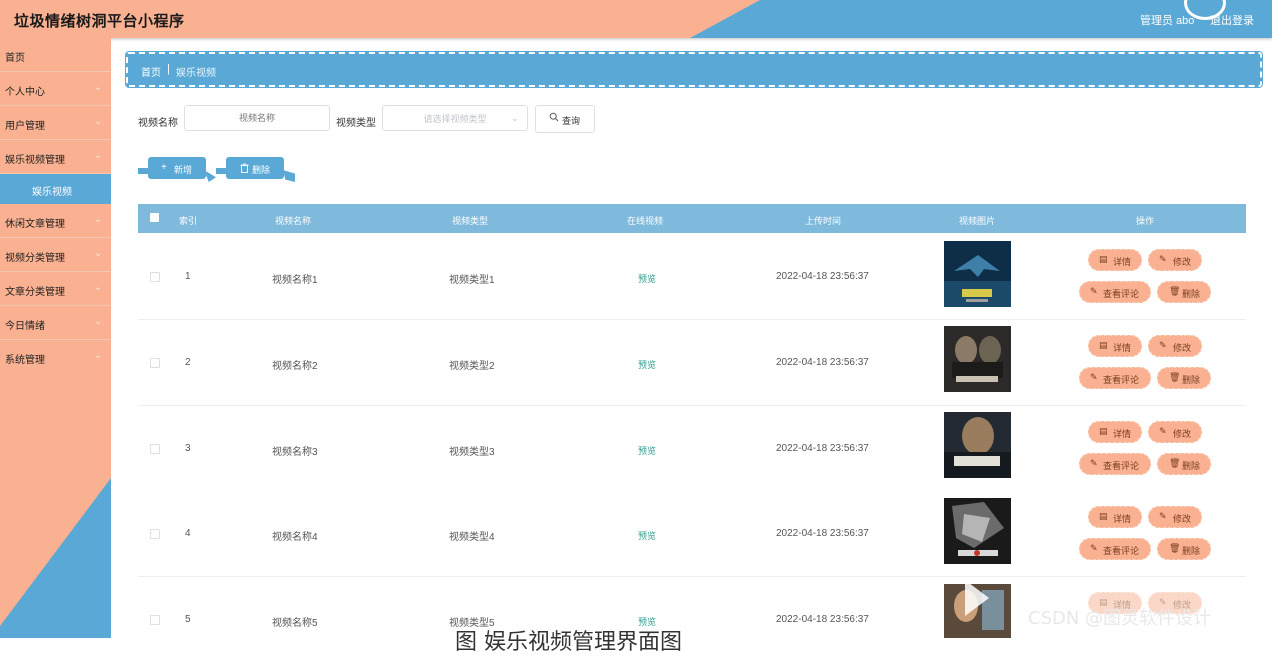  Describe the element at coordinates (15, 58) in the screenshot. I see `sidebar-item-label: 首页` at that location.